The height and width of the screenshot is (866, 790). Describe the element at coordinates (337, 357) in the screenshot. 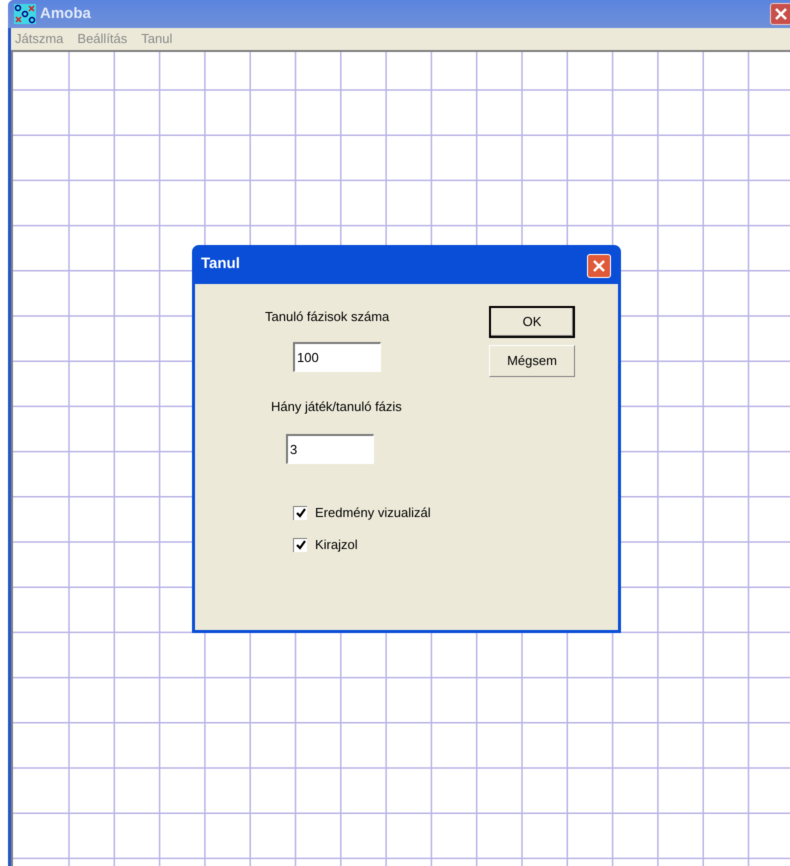

I see `input-field: 100` at that location.